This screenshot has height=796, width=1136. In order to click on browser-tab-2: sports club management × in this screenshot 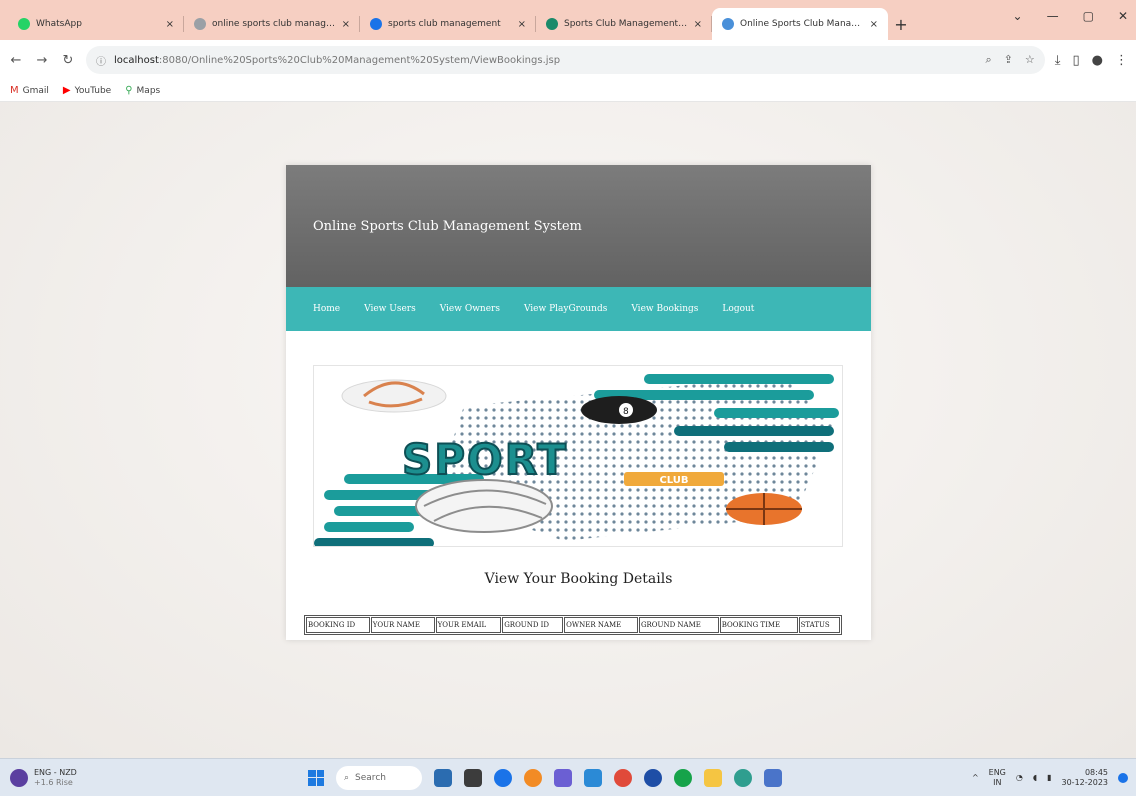, I will do `click(448, 24)`.